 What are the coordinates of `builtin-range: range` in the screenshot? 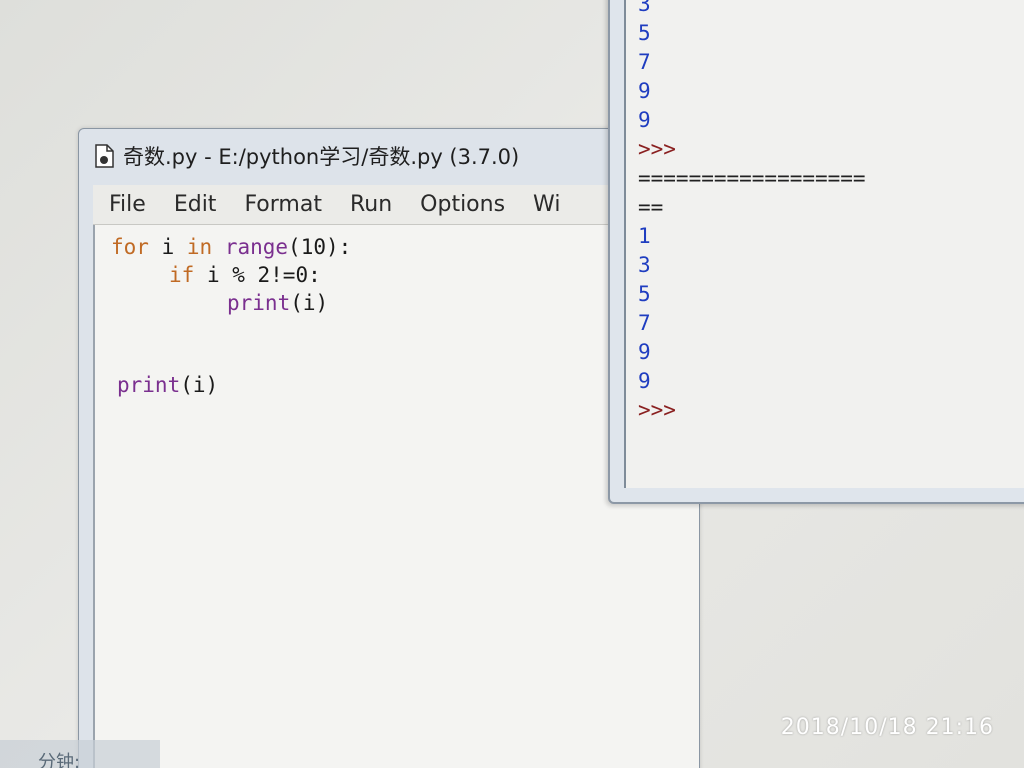 It's located at (256, 247).